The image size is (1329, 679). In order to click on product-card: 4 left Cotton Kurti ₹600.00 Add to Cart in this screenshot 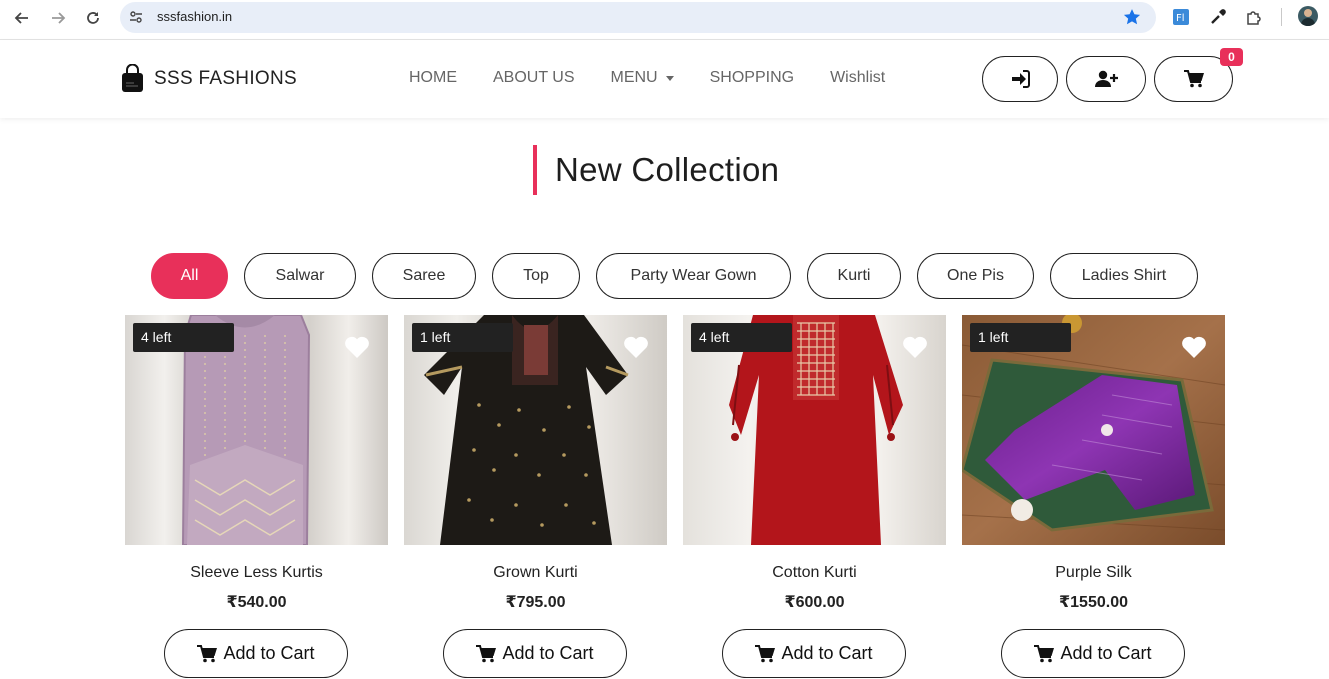, I will do `click(814, 497)`.